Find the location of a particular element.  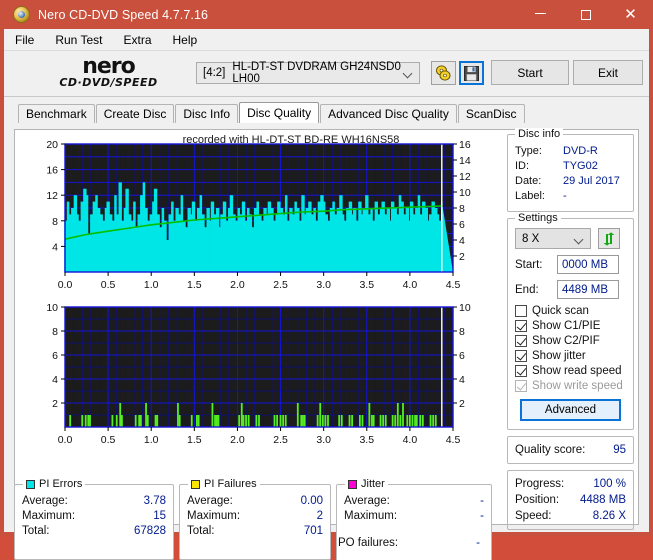

start-button: Start is located at coordinates (530, 72).